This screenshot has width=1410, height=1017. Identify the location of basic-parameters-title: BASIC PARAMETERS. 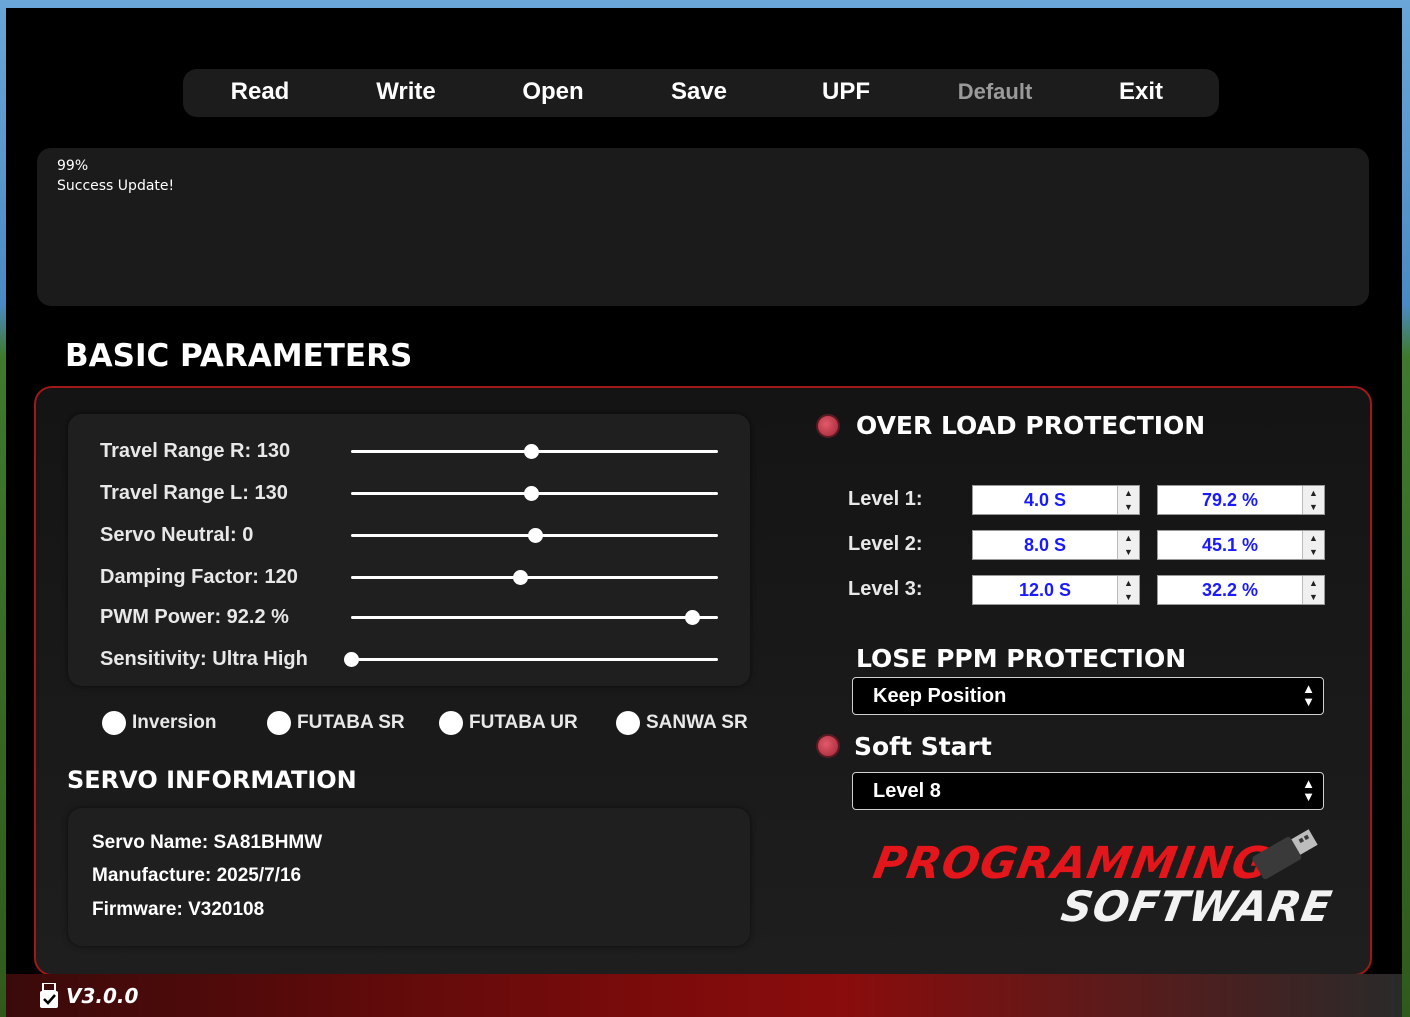
(239, 356).